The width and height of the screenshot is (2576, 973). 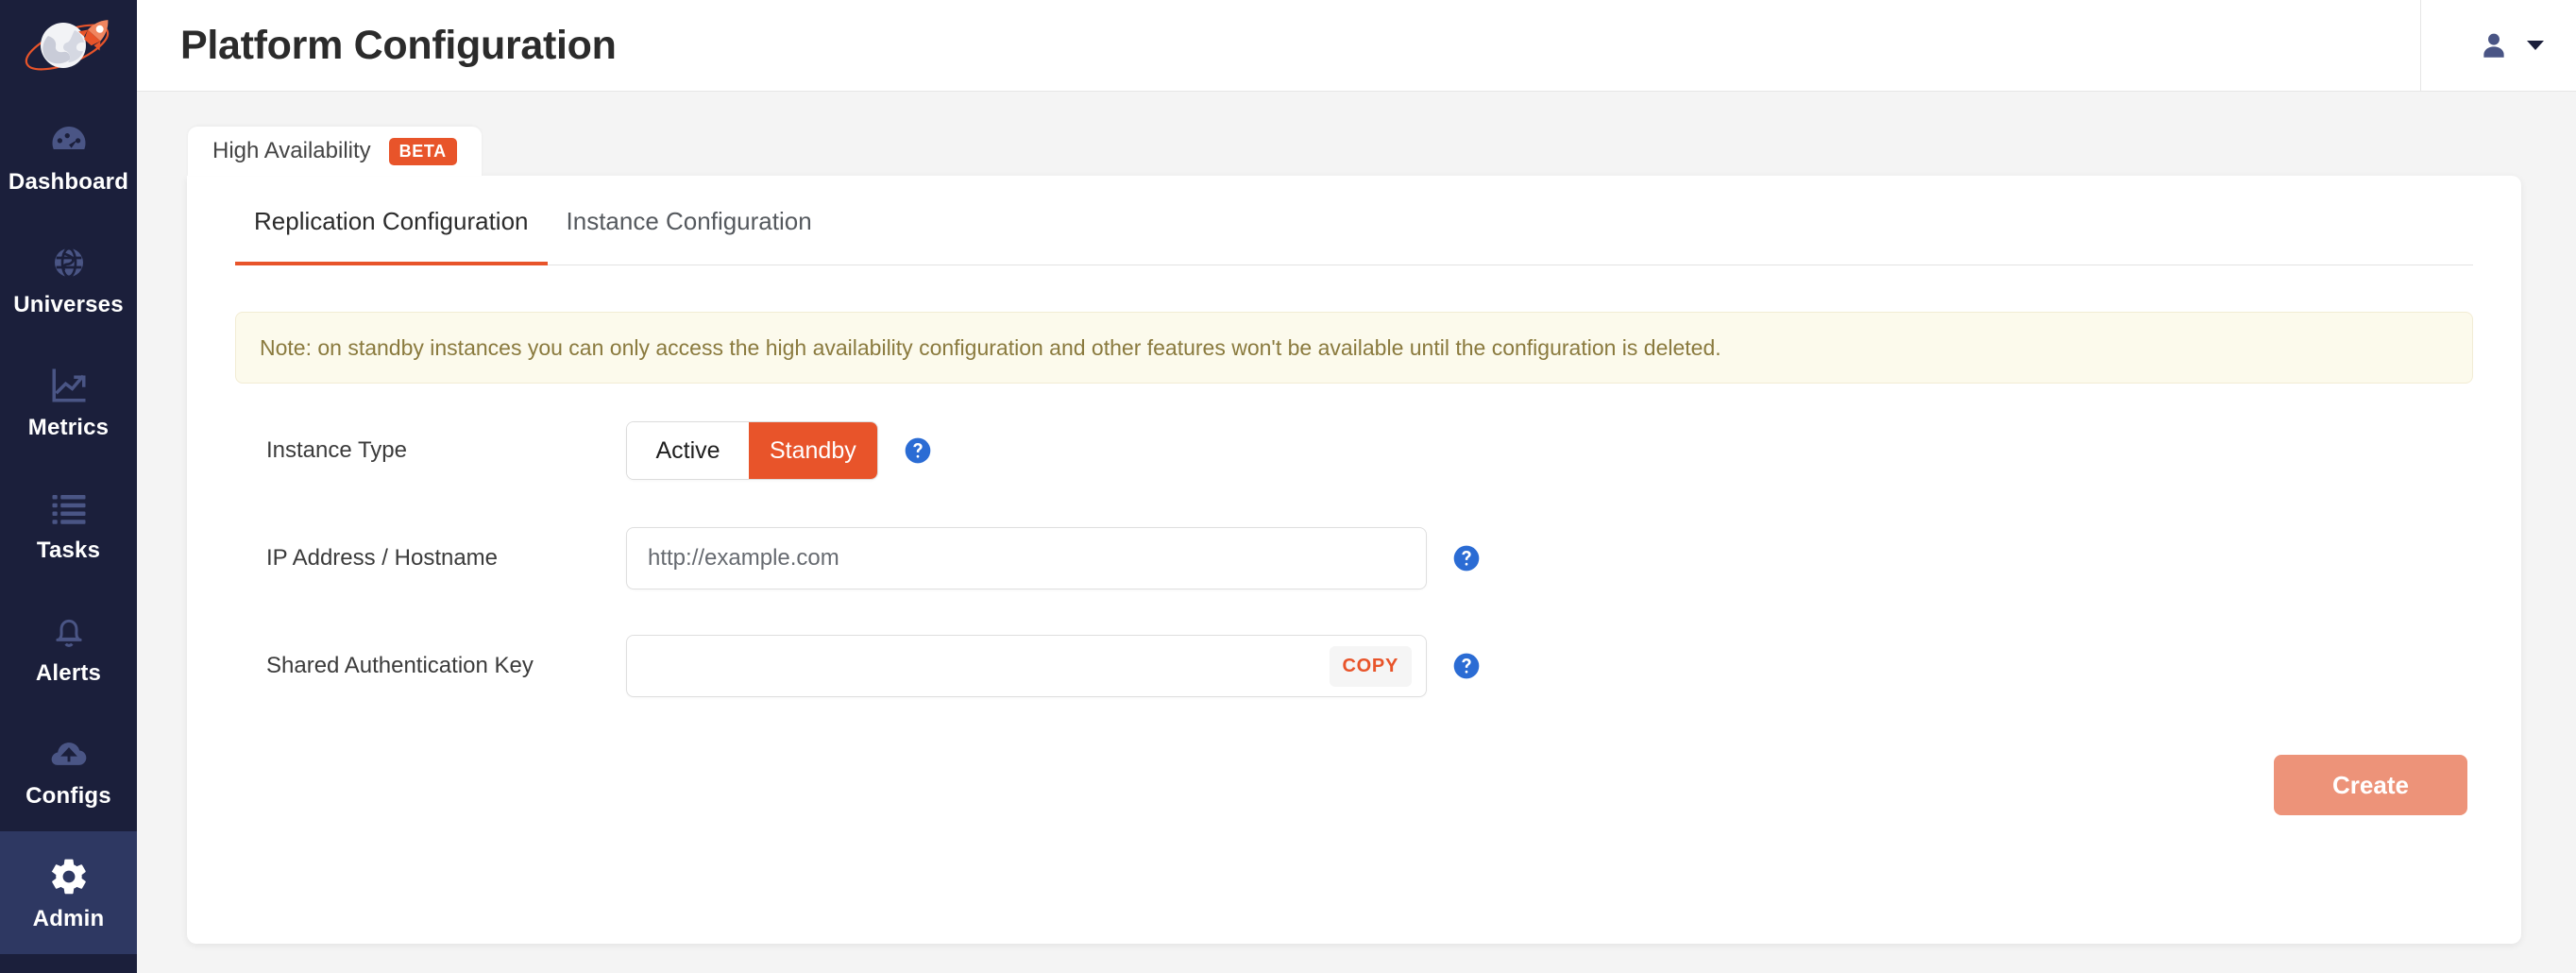 I want to click on tab-replication-configuration: Replication Configuration, so click(x=391, y=220).